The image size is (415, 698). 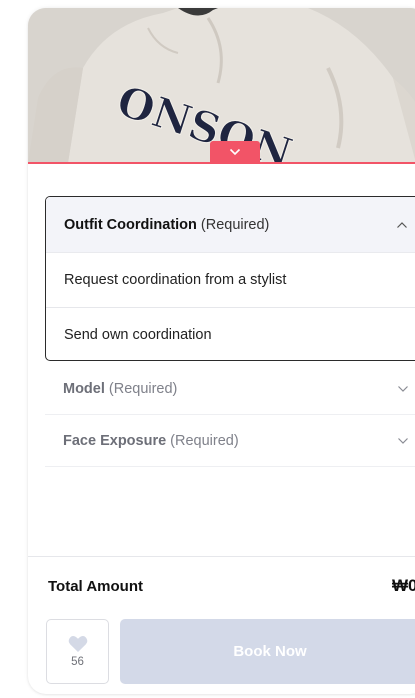 I want to click on face-exposure-required: (Required), so click(x=204, y=440).